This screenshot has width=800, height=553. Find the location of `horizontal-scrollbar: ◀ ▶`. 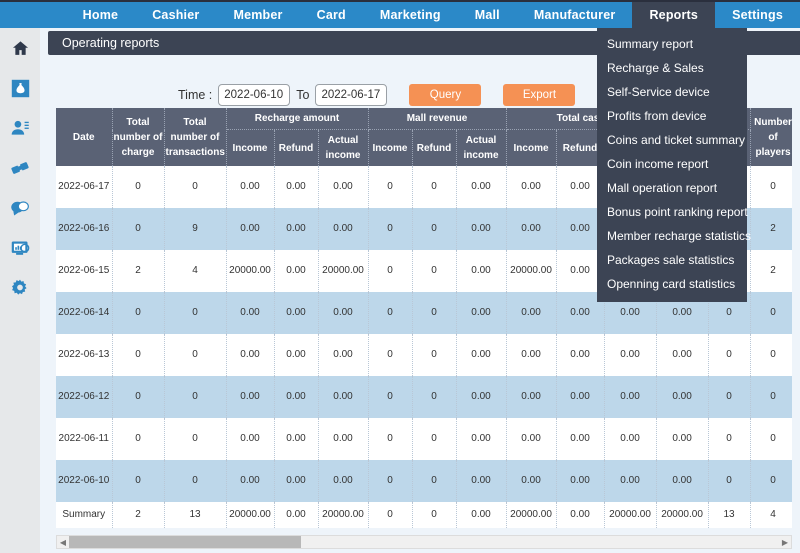

horizontal-scrollbar: ◀ ▶ is located at coordinates (424, 542).